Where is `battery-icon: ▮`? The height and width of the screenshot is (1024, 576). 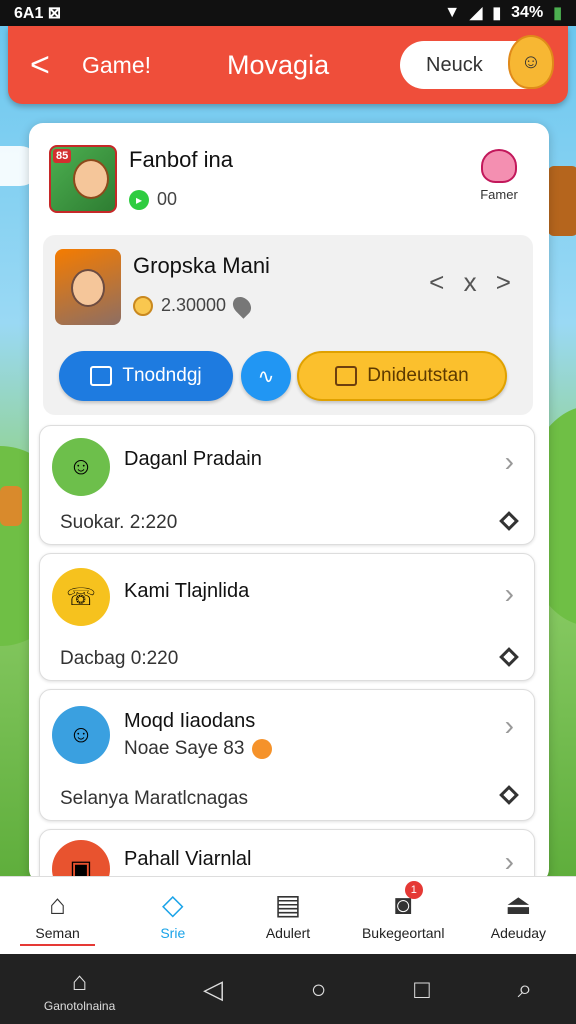
battery-icon: ▮ is located at coordinates (557, 13).